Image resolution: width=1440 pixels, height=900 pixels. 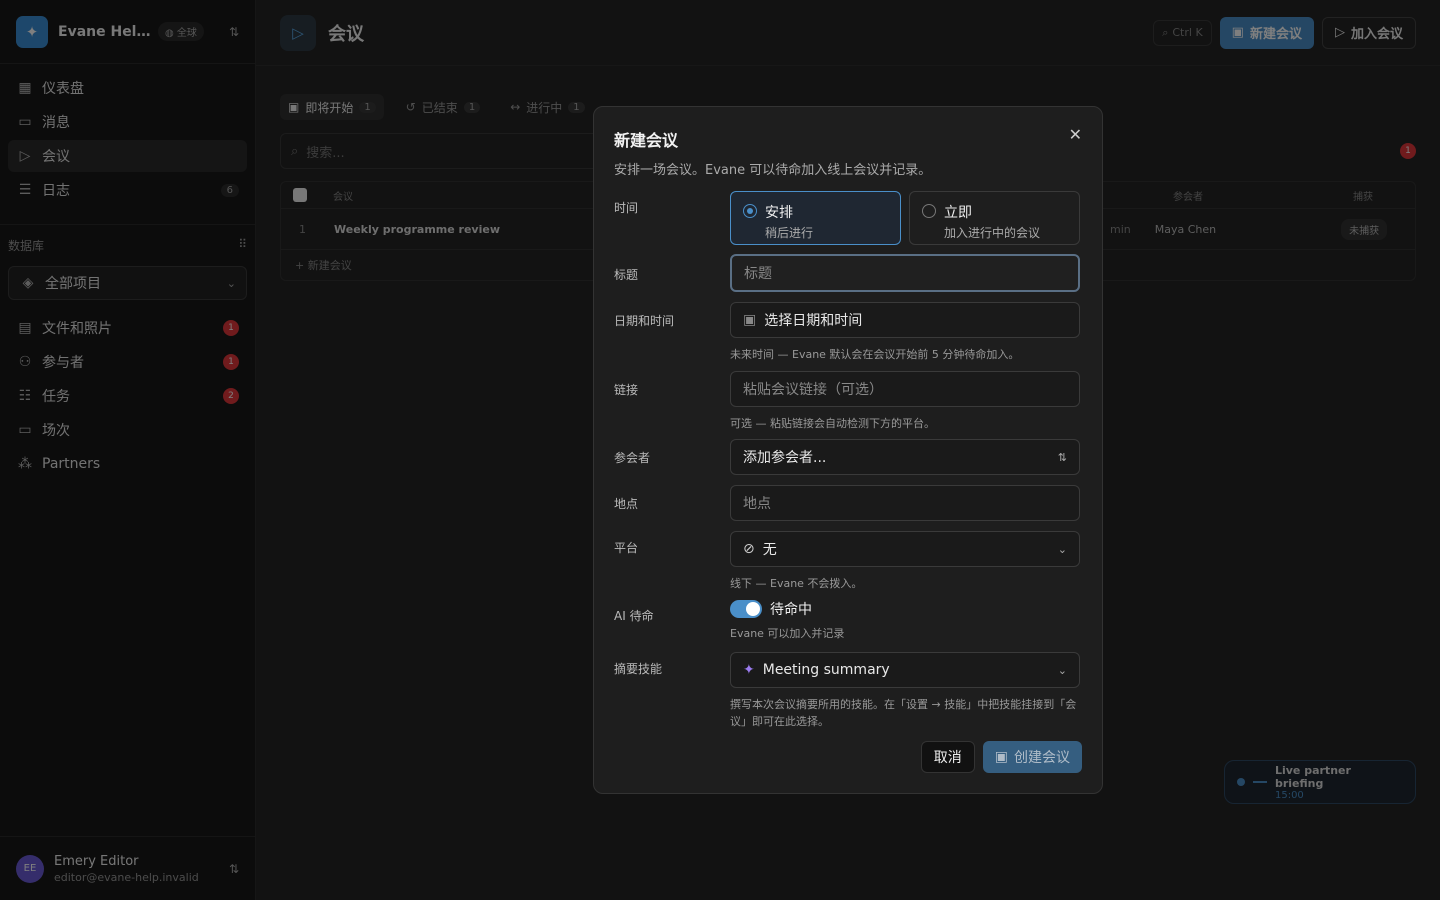 What do you see at coordinates (1001, 757) in the screenshot?
I see `calendar-plus-icon: ▣` at bounding box center [1001, 757].